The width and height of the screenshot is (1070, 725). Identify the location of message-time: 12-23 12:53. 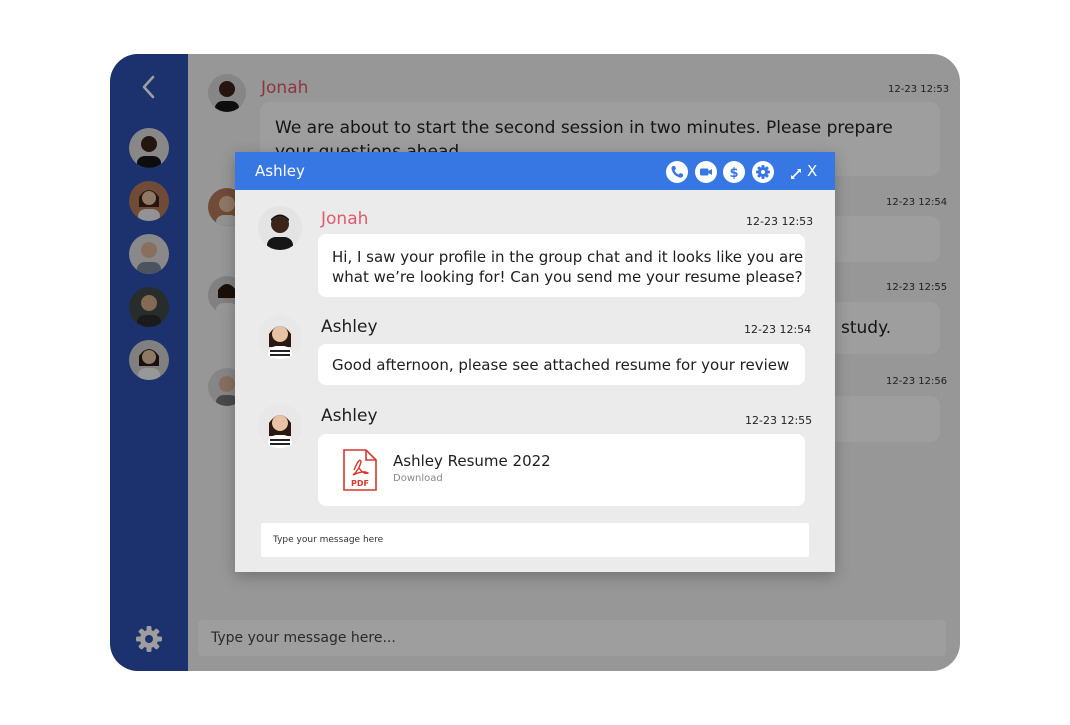
(780, 221).